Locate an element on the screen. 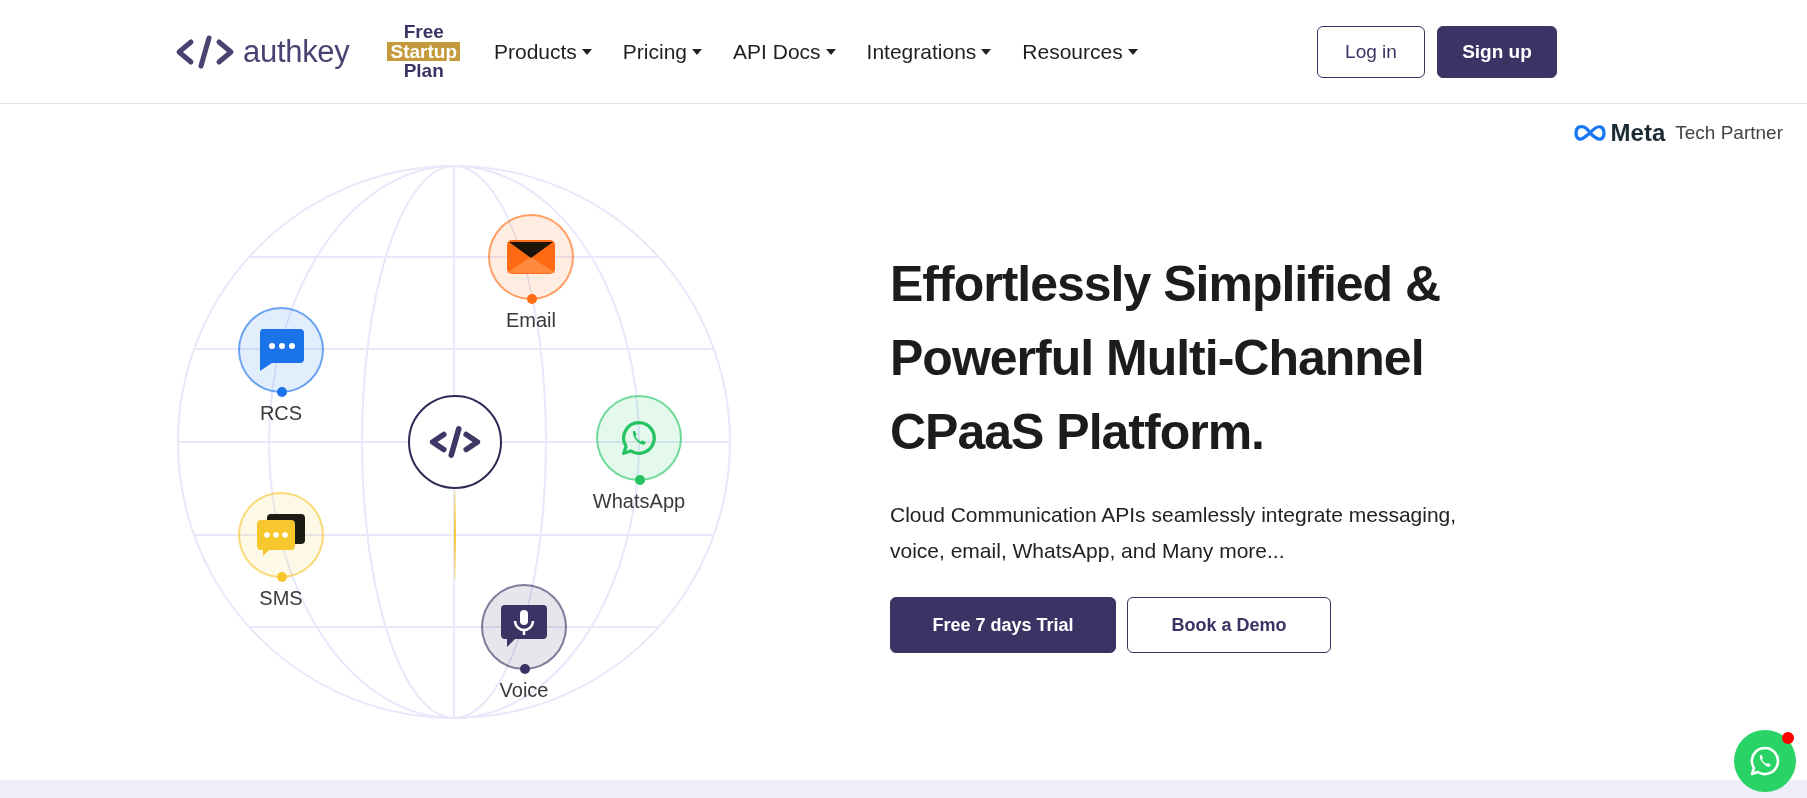 The image size is (1807, 798). channel-label: Voice is located at coordinates (524, 690).